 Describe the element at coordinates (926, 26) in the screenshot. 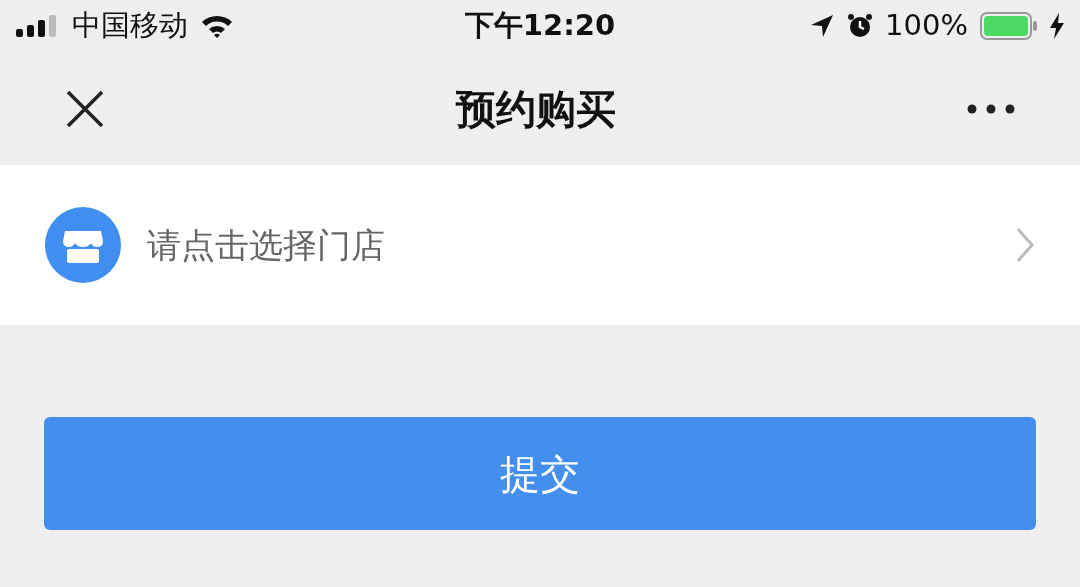

I see `battery-percentage: 100%` at that location.